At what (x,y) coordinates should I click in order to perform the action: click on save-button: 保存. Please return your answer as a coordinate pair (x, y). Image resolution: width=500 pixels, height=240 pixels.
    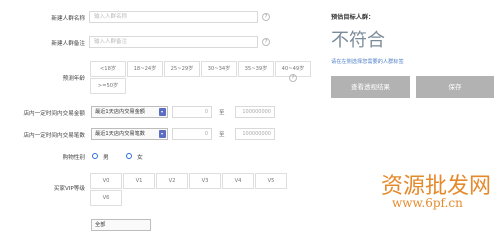
    Looking at the image, I should click on (455, 87).